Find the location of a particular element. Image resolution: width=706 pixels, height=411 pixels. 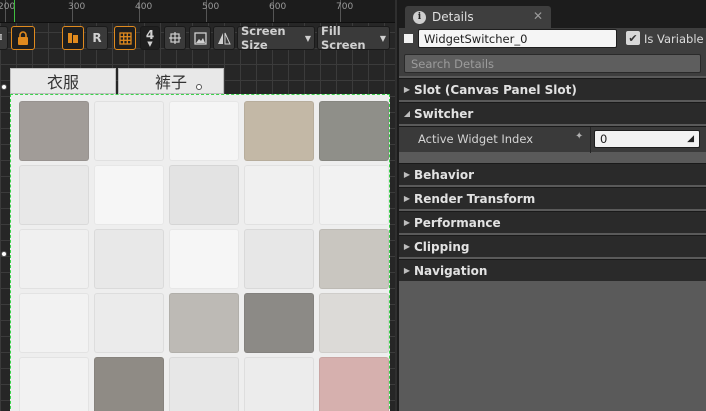

category-label: Navigation is located at coordinates (451, 270).